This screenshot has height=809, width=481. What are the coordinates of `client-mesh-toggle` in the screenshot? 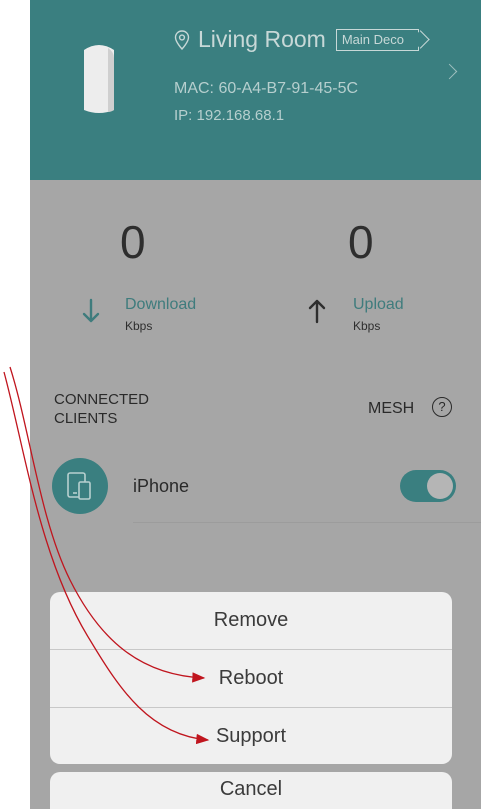 It's located at (428, 486).